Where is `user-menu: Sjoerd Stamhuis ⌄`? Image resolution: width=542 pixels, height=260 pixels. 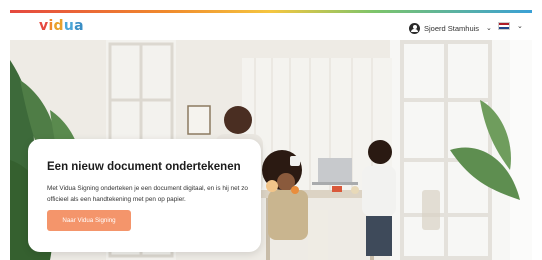
user-menu: Sjoerd Stamhuis ⌄ is located at coordinates (450, 28).